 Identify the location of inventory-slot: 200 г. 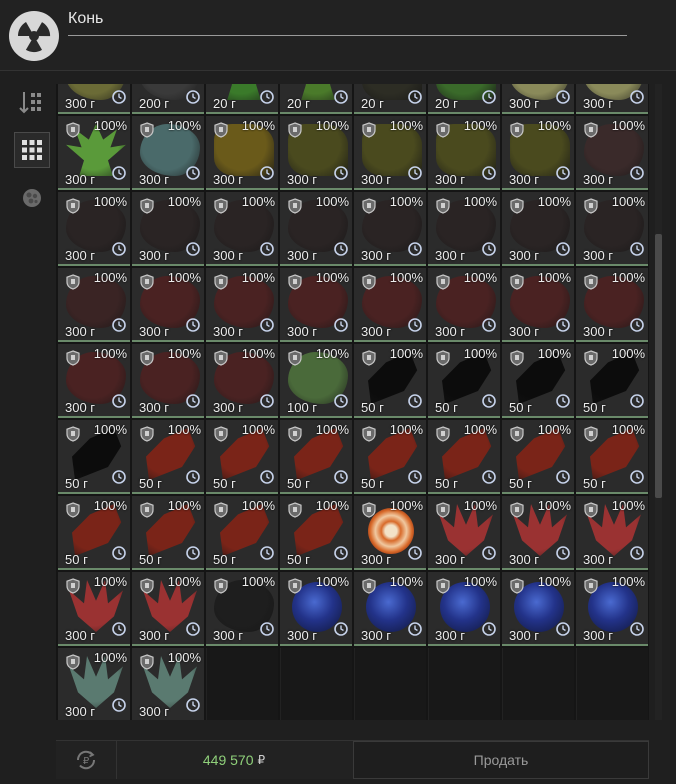
(168, 99).